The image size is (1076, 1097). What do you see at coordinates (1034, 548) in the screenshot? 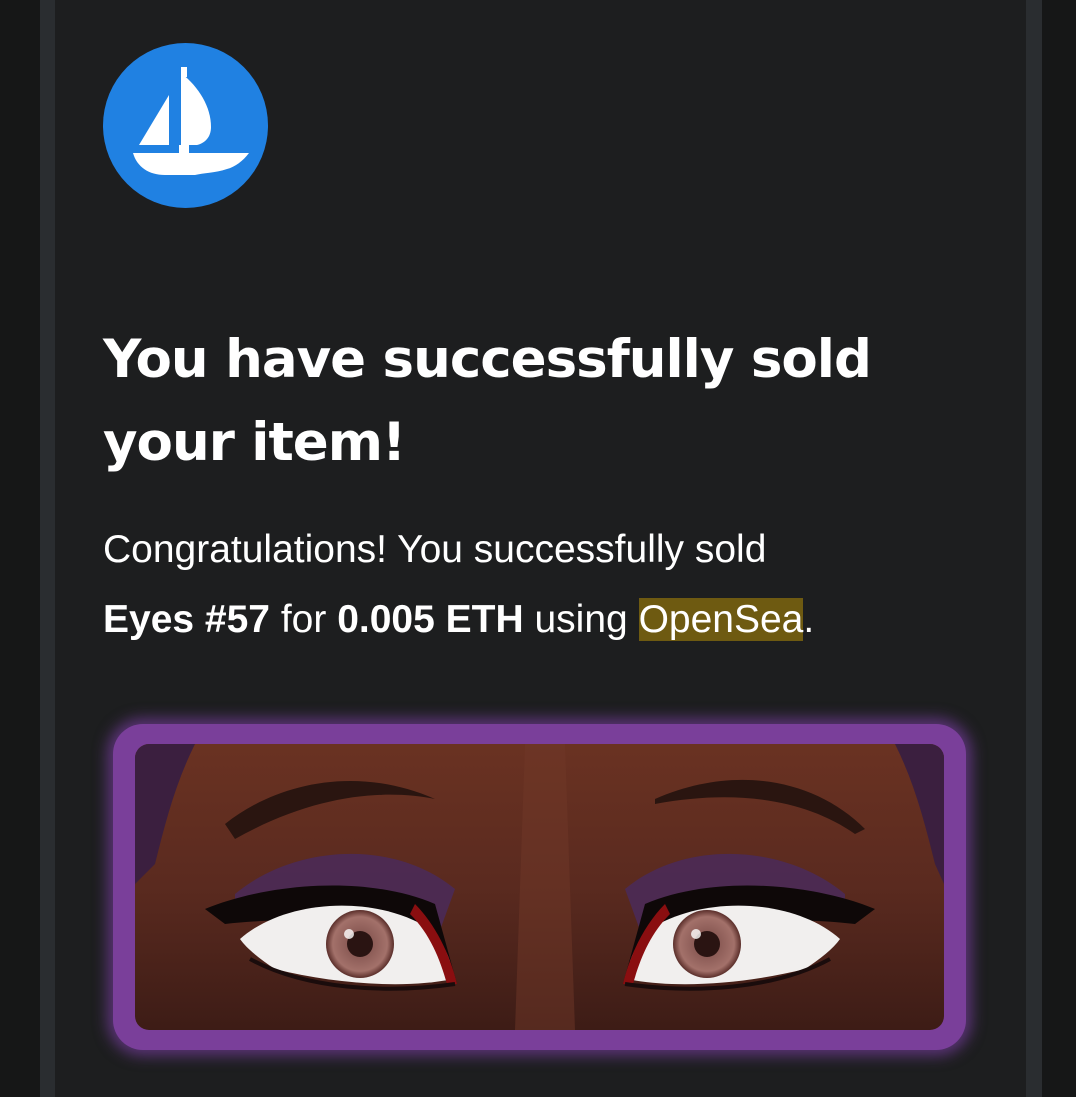
I see `right-border` at bounding box center [1034, 548].